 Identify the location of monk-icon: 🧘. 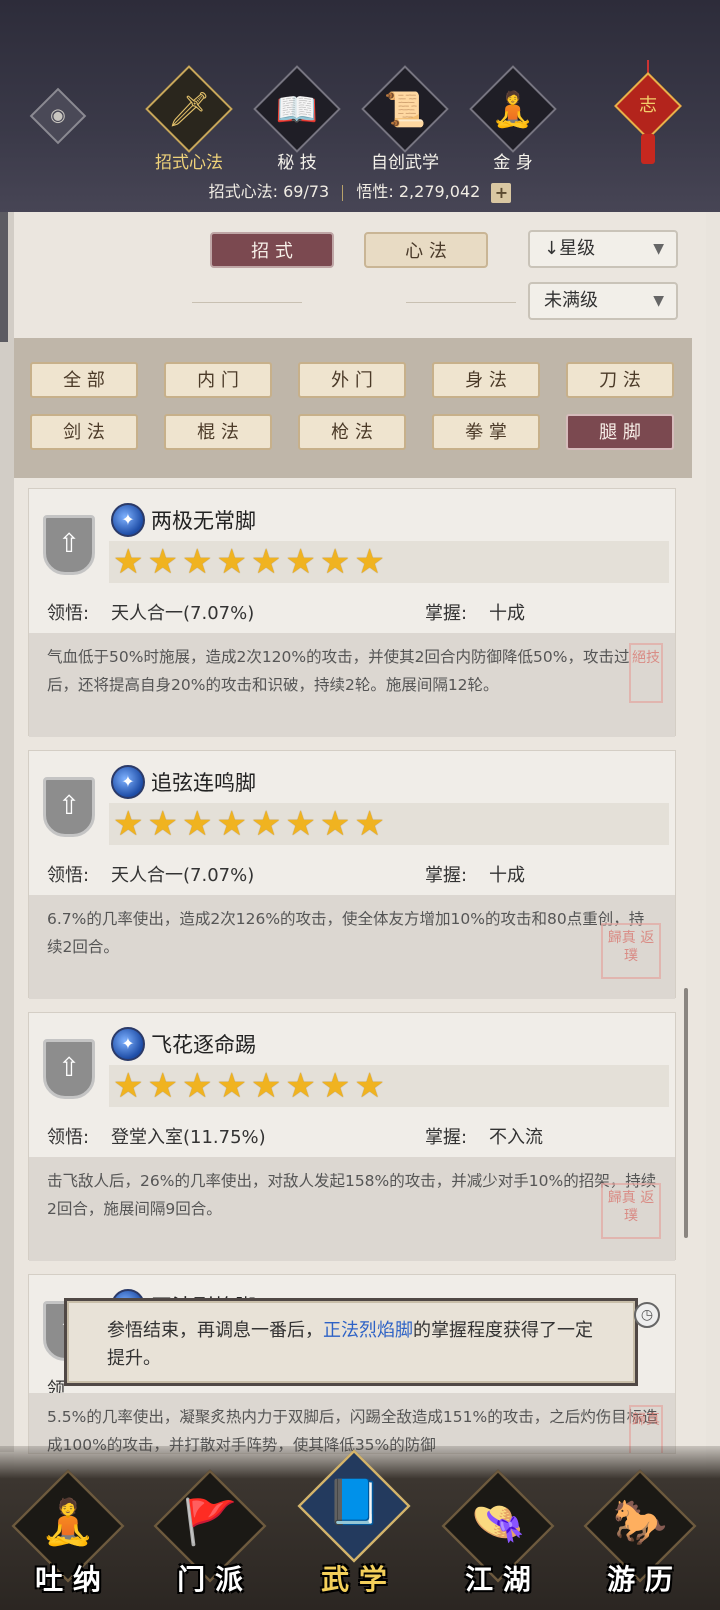
(68, 1522).